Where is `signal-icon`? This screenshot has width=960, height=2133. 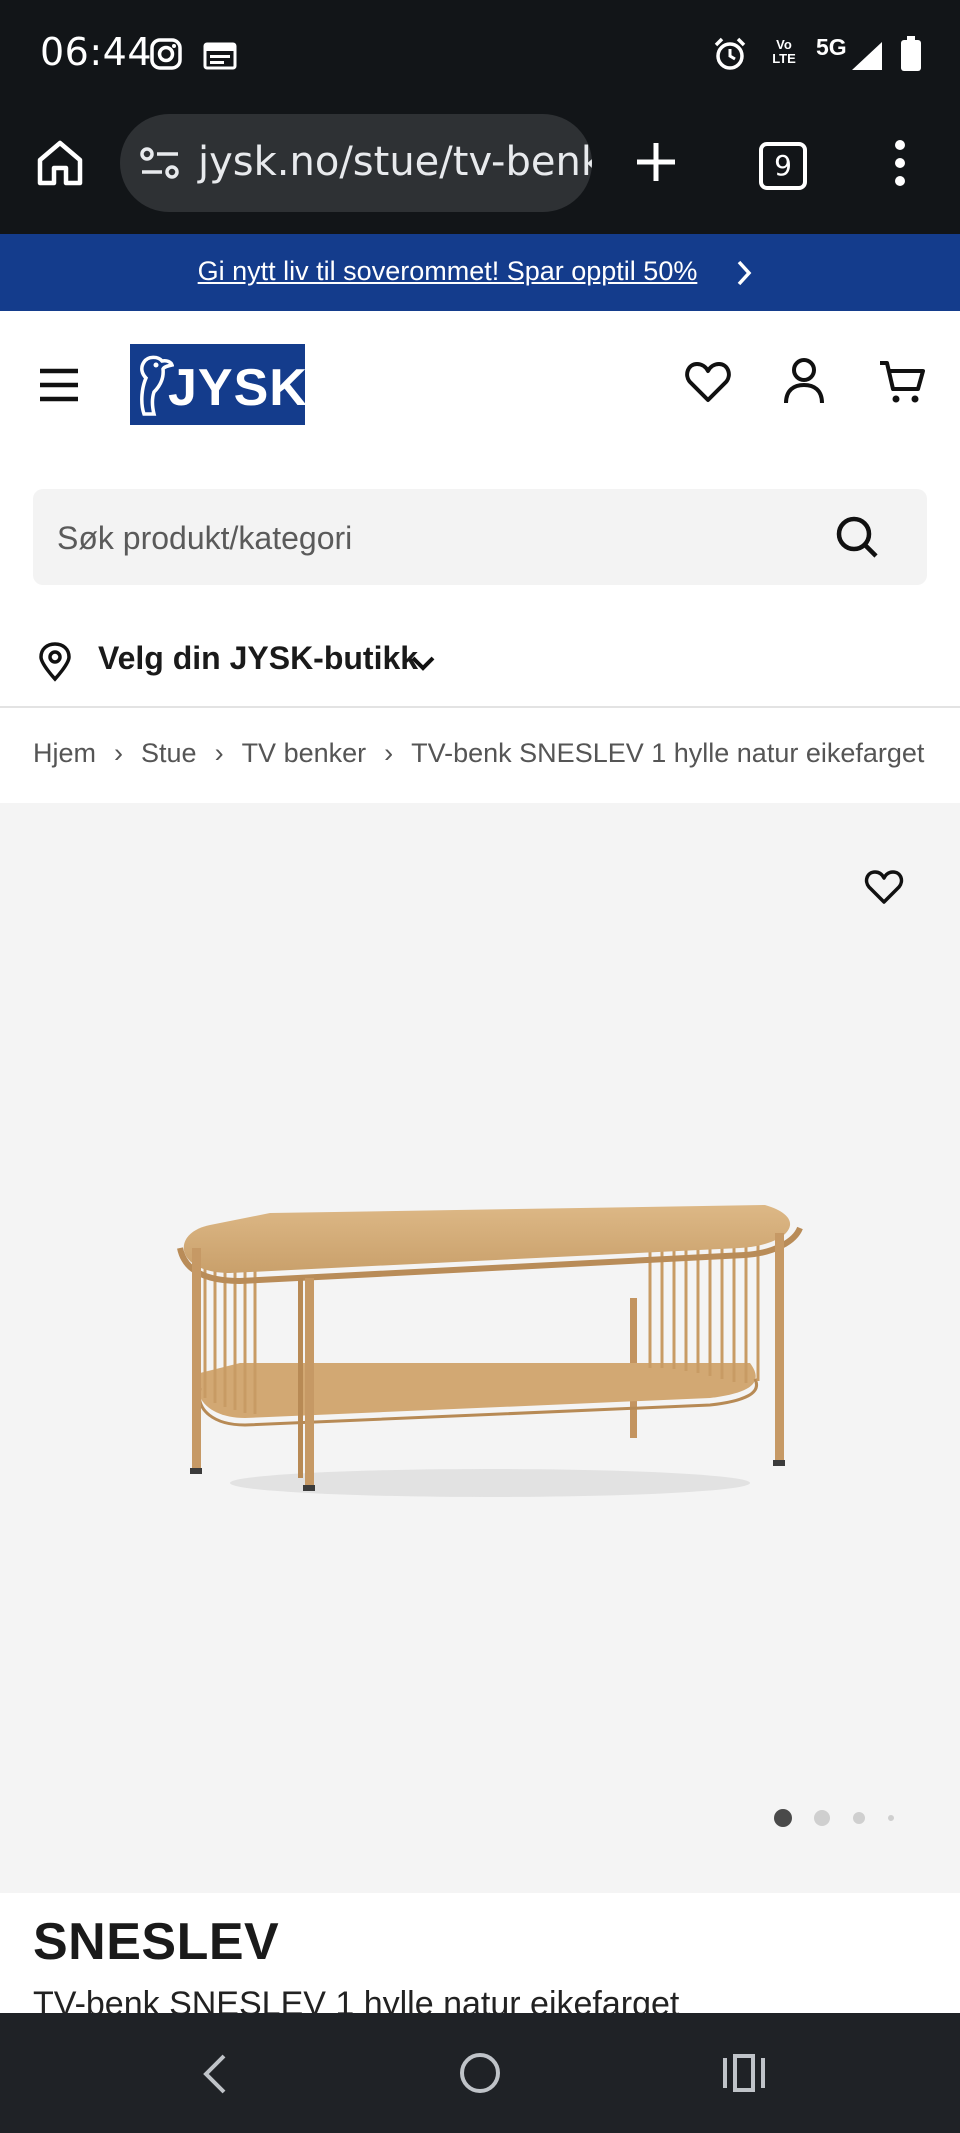
signal-icon is located at coordinates (867, 56).